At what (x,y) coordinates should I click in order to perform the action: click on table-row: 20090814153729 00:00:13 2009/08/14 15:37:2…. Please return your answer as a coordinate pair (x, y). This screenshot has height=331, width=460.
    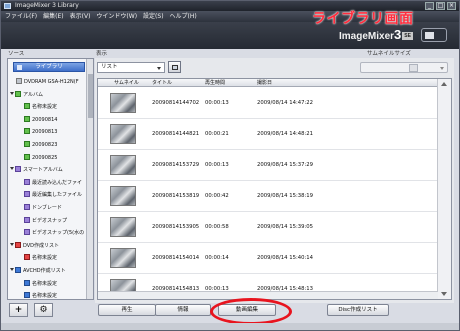
    Looking at the image, I should click on (268, 165).